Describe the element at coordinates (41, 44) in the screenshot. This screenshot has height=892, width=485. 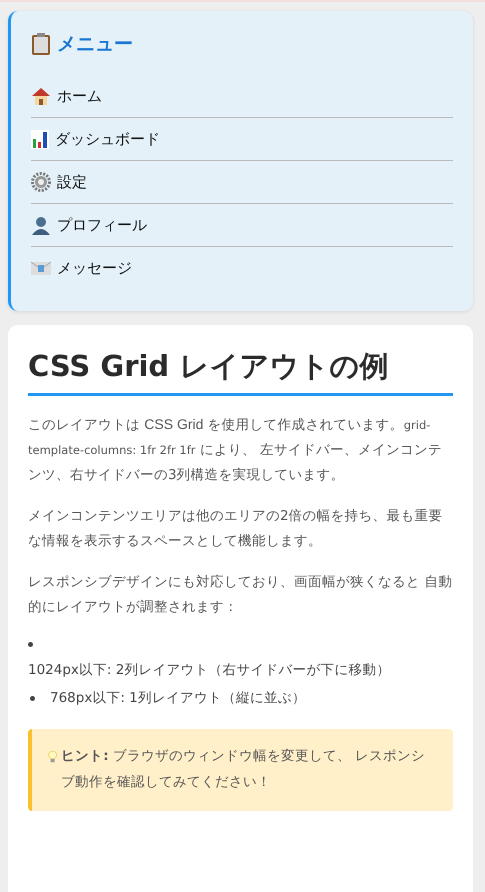
I see `clipboard-icon` at that location.